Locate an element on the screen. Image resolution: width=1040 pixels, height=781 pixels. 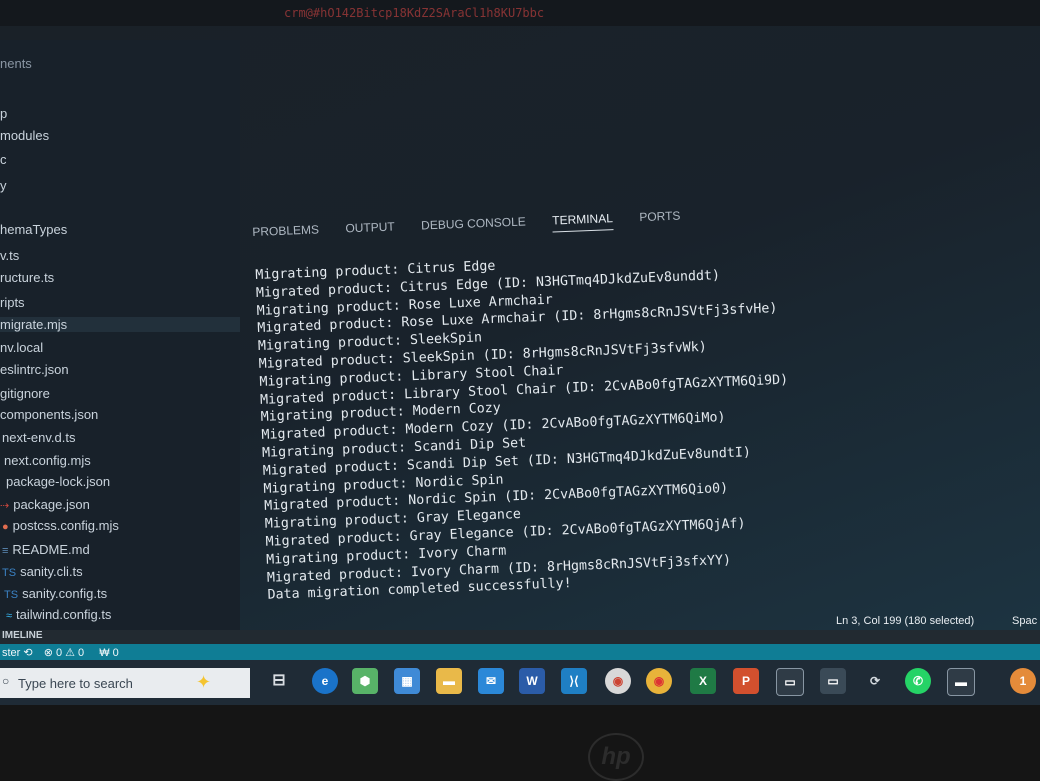
editor-top-strip: crm@#hO142Bitcp18KdZ2SAraCl1h8KU7bbc is located at coordinates (520, 13).